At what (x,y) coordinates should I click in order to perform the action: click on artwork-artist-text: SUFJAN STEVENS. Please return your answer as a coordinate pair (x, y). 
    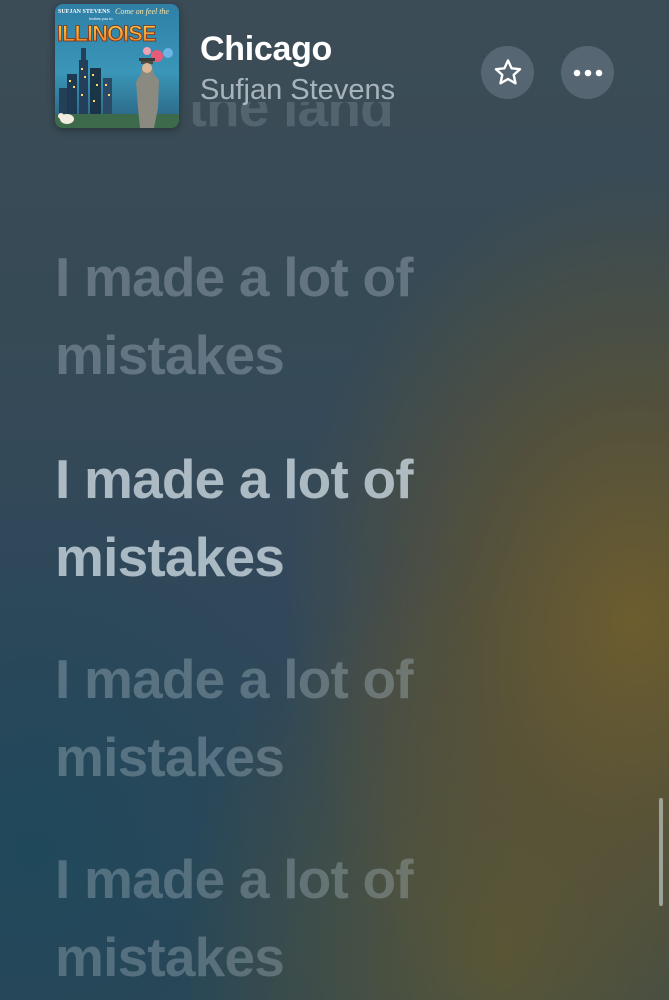
    Looking at the image, I should click on (84, 12).